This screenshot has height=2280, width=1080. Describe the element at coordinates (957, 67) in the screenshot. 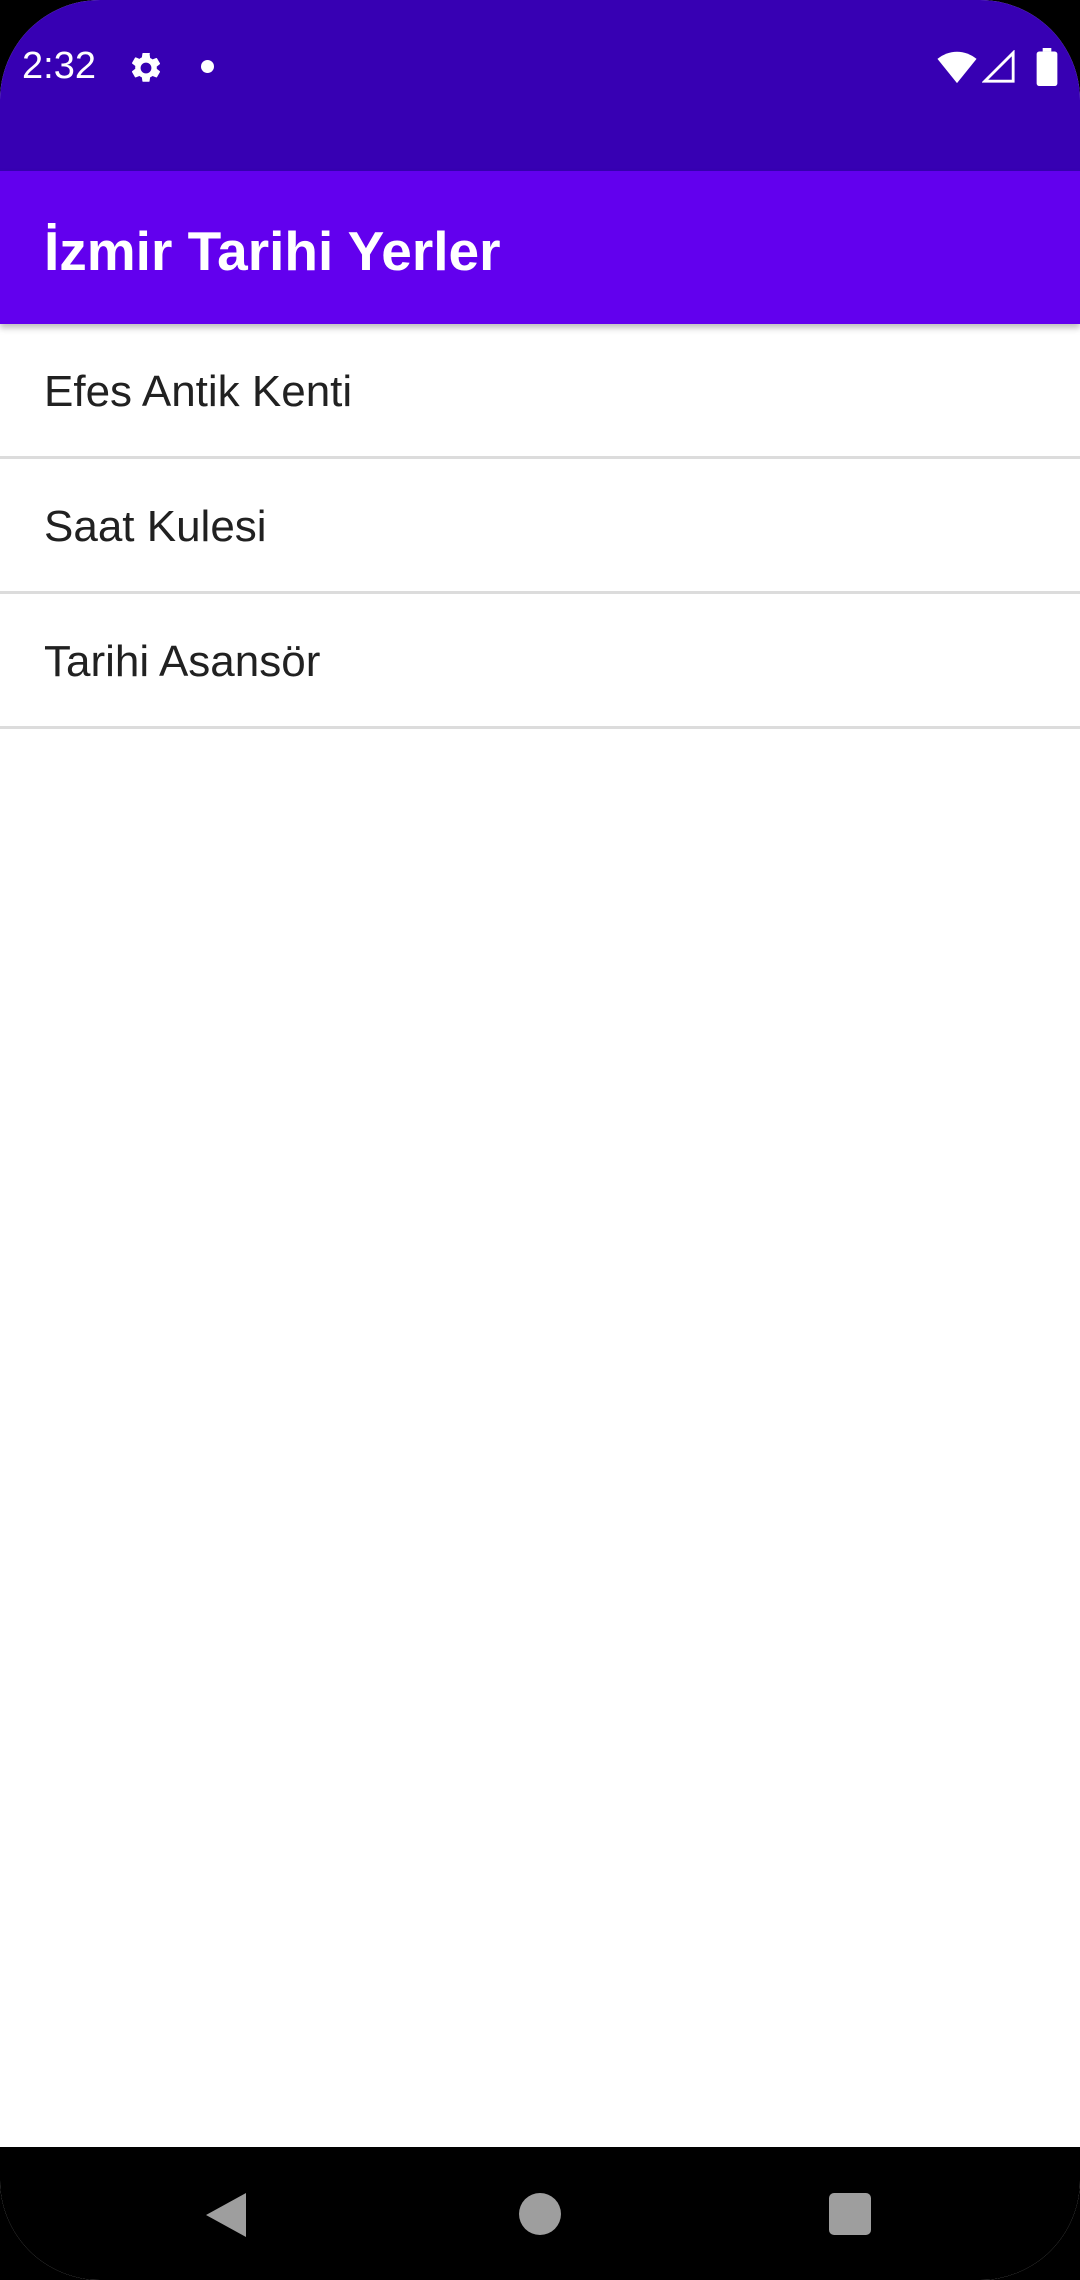

I see `wifi-icon` at that location.